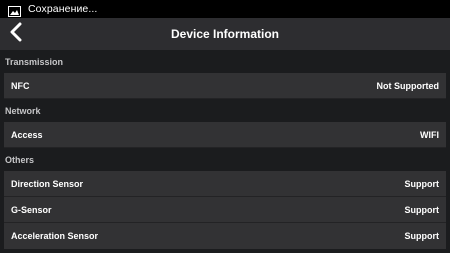  What do you see at coordinates (27, 134) in the screenshot?
I see `row-label: Access` at bounding box center [27, 134].